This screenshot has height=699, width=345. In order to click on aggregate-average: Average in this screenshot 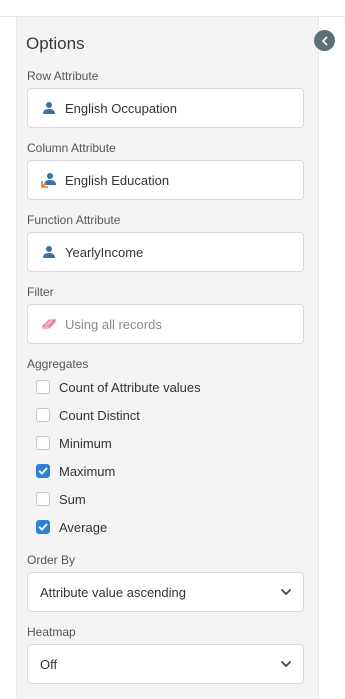, I will do `click(71, 527)`.